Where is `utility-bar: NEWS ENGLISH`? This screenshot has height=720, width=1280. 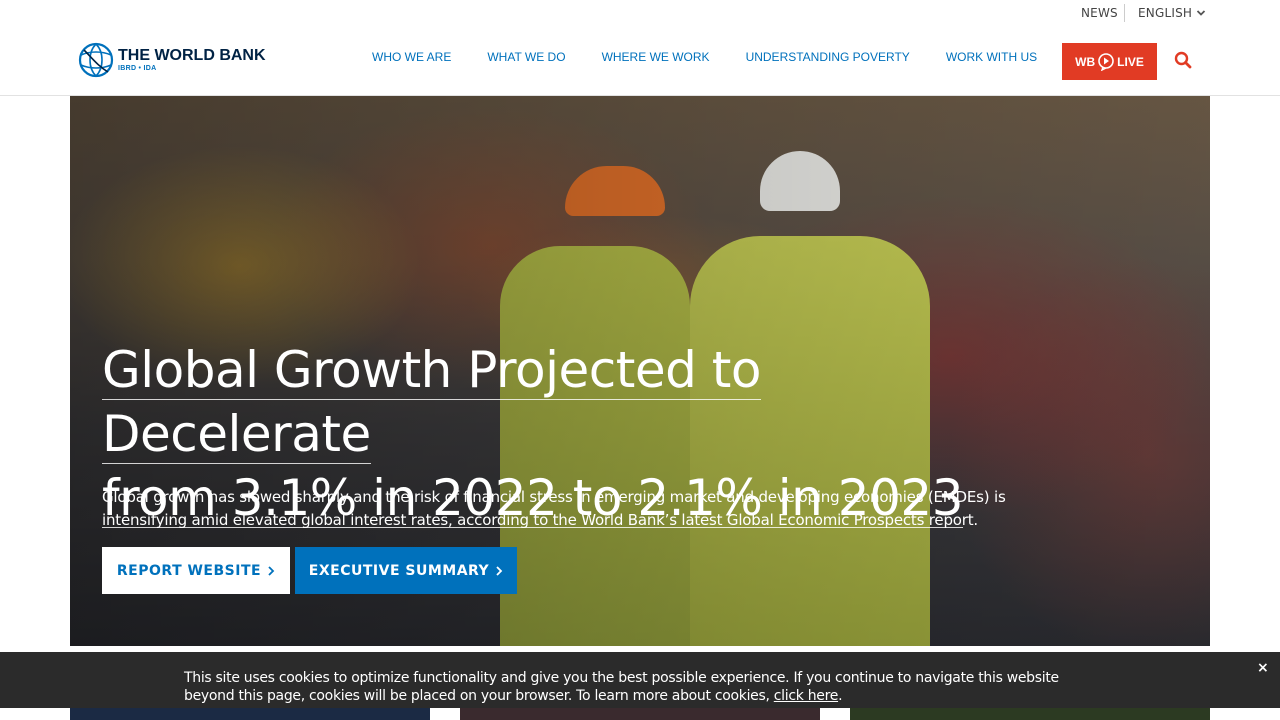 utility-bar: NEWS ENGLISH is located at coordinates (640, 14).